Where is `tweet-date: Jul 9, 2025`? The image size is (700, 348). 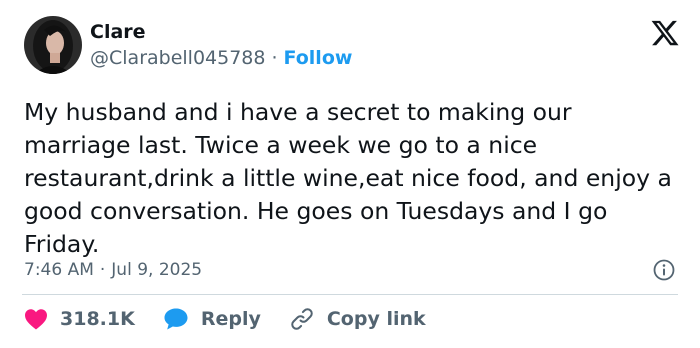 tweet-date: Jul 9, 2025 is located at coordinates (157, 270).